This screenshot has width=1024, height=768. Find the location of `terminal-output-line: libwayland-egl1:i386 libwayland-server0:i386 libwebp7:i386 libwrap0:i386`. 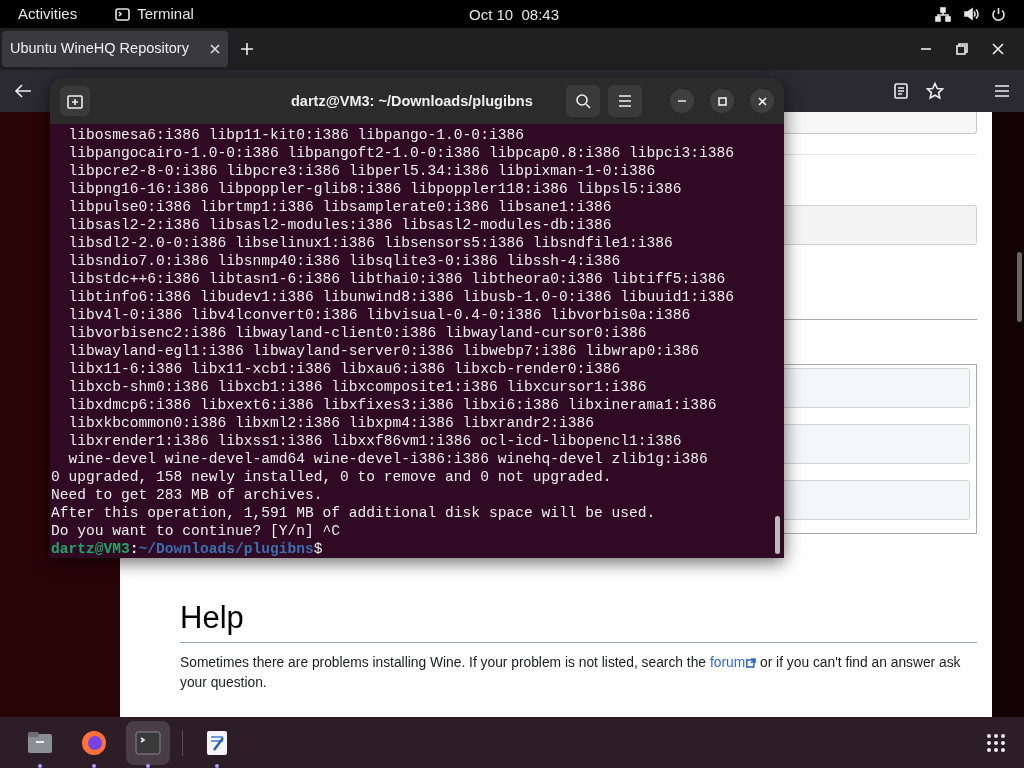

terminal-output-line: libwayland-egl1:i386 libwayland-server0:i386 libwebp7:i386 libwrap0:i386 is located at coordinates (384, 351).